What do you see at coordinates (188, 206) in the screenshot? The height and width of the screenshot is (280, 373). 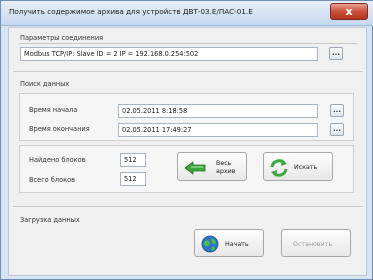 I see `download-top-separator` at bounding box center [188, 206].